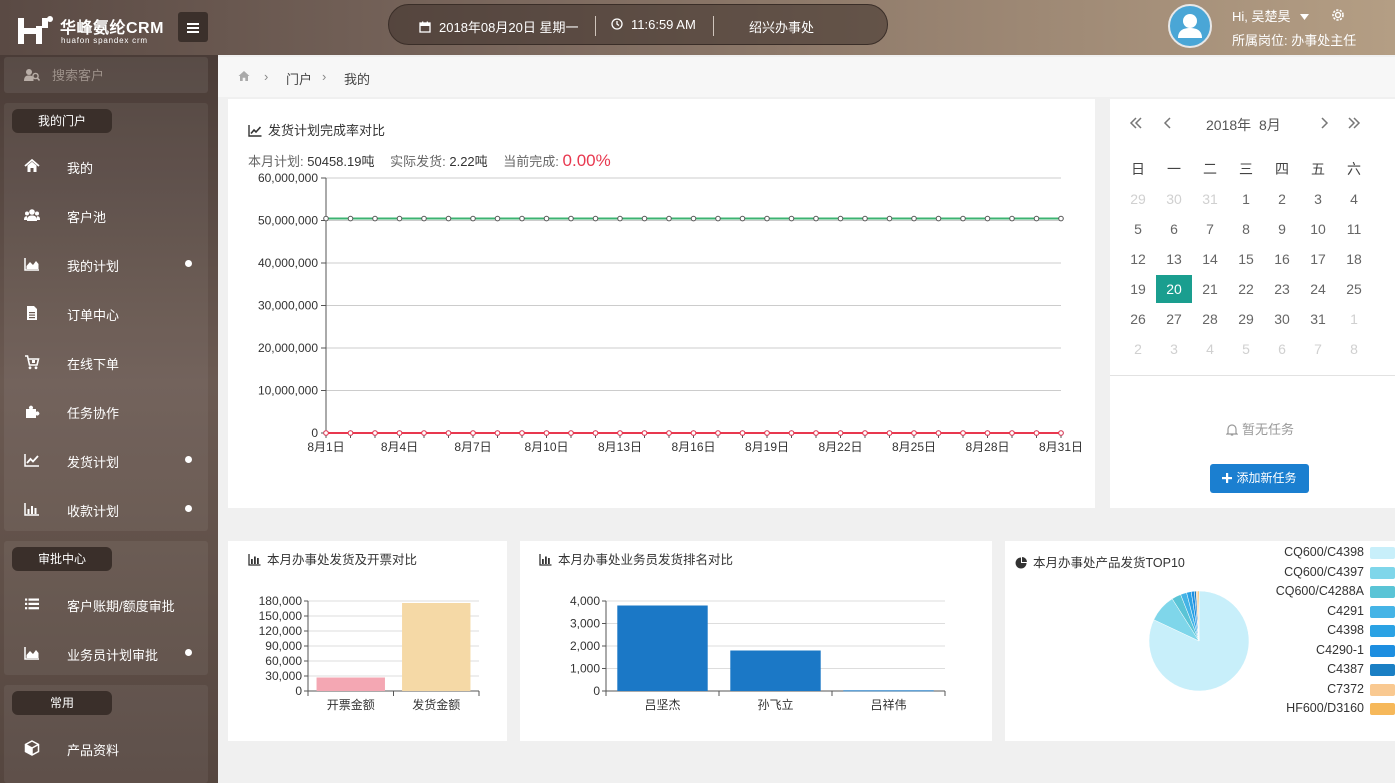  I want to click on brand-logo: 华峰氨纶CRM huafon spandex crm, so click(89, 30).